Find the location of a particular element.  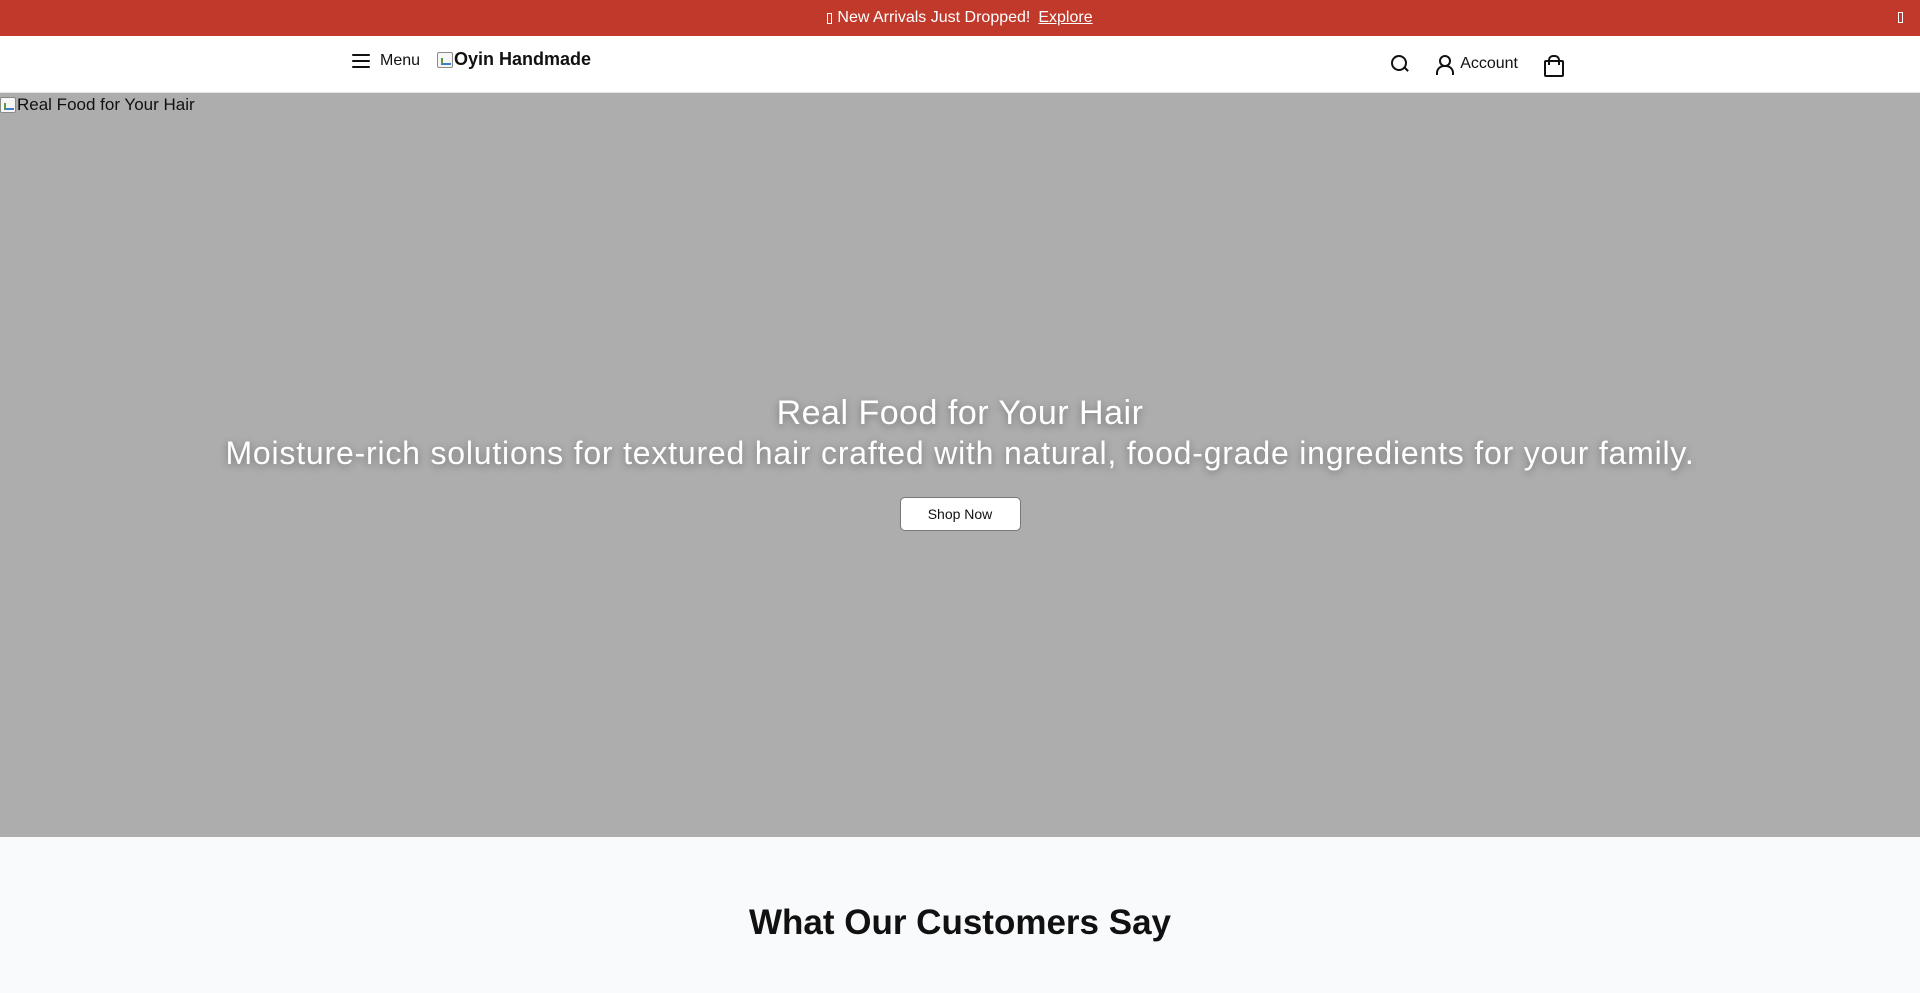

hero-image-placeholder: Real Food for Your Hair is located at coordinates (97, 105).